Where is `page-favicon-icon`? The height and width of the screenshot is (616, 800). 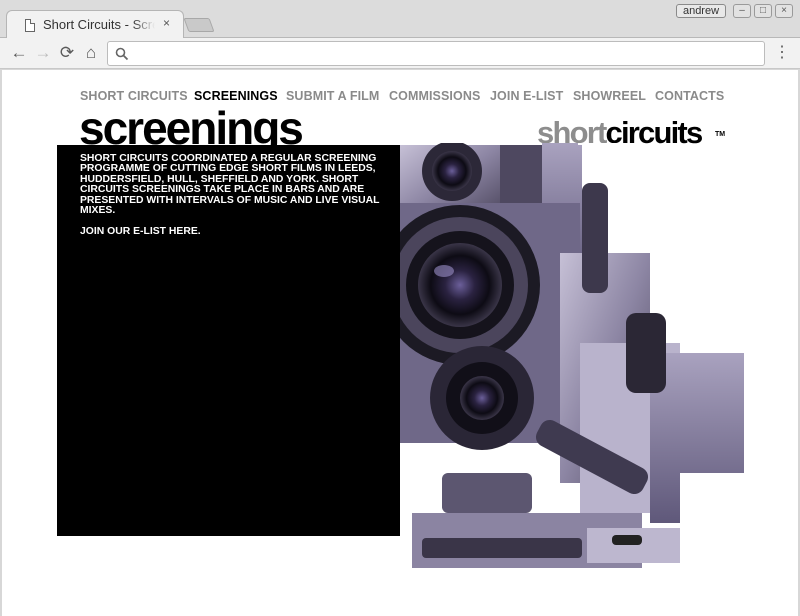
page-favicon-icon is located at coordinates (30, 25).